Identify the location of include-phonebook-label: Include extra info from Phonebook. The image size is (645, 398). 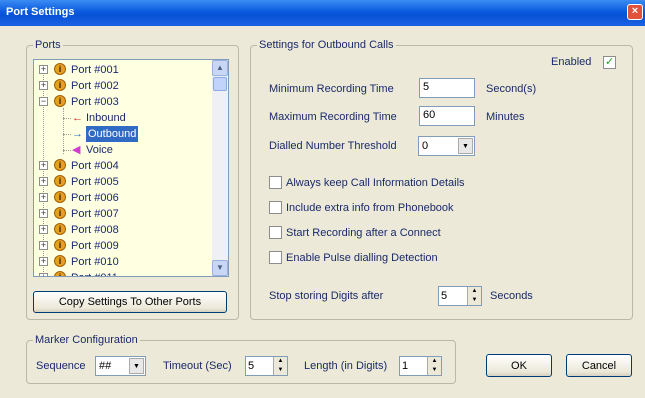
(370, 208).